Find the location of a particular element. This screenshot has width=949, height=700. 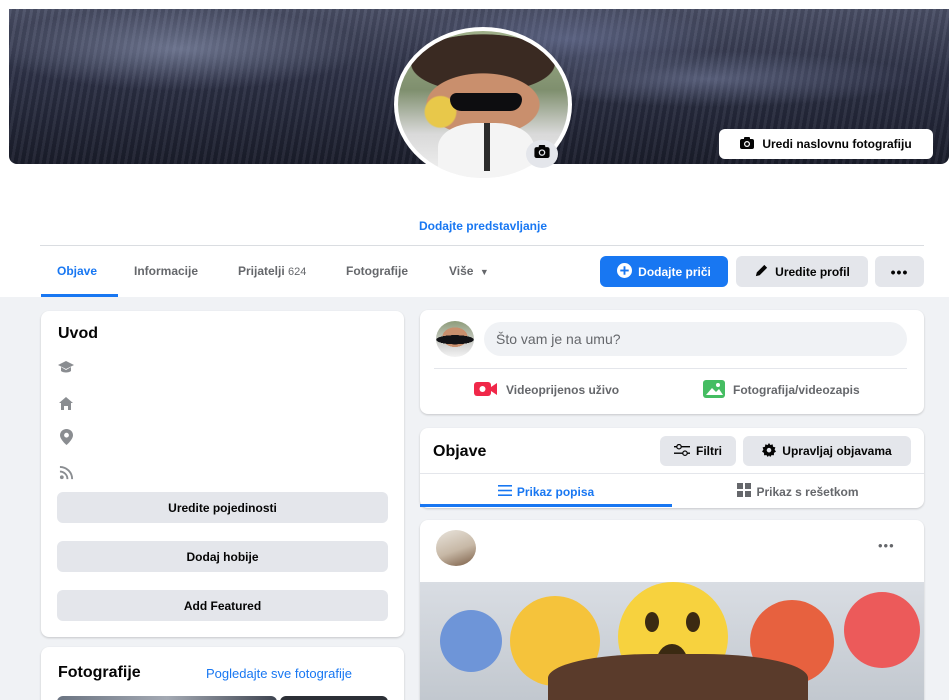

photo-video-button: Fotografija/videozapis is located at coordinates (781, 390).